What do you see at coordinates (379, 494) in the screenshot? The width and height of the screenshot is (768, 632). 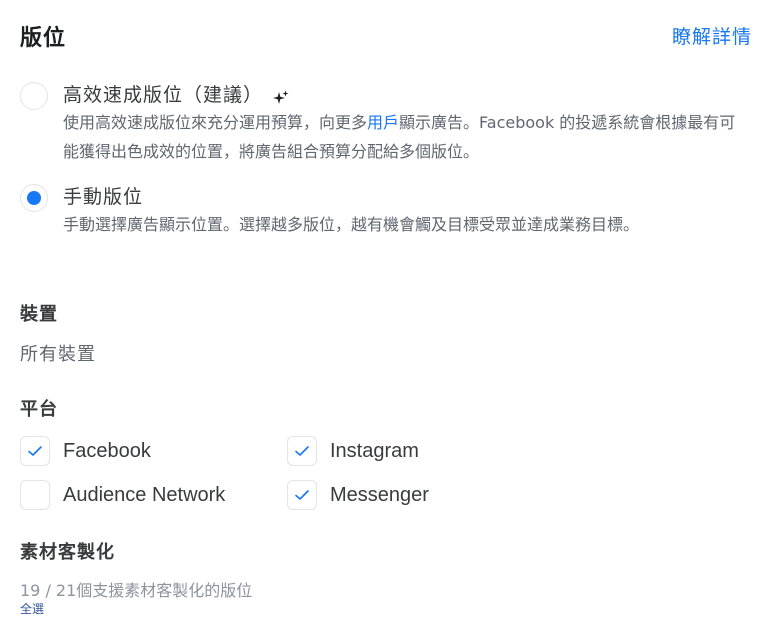 I see `checkbox-label-messenger: Messenger` at bounding box center [379, 494].